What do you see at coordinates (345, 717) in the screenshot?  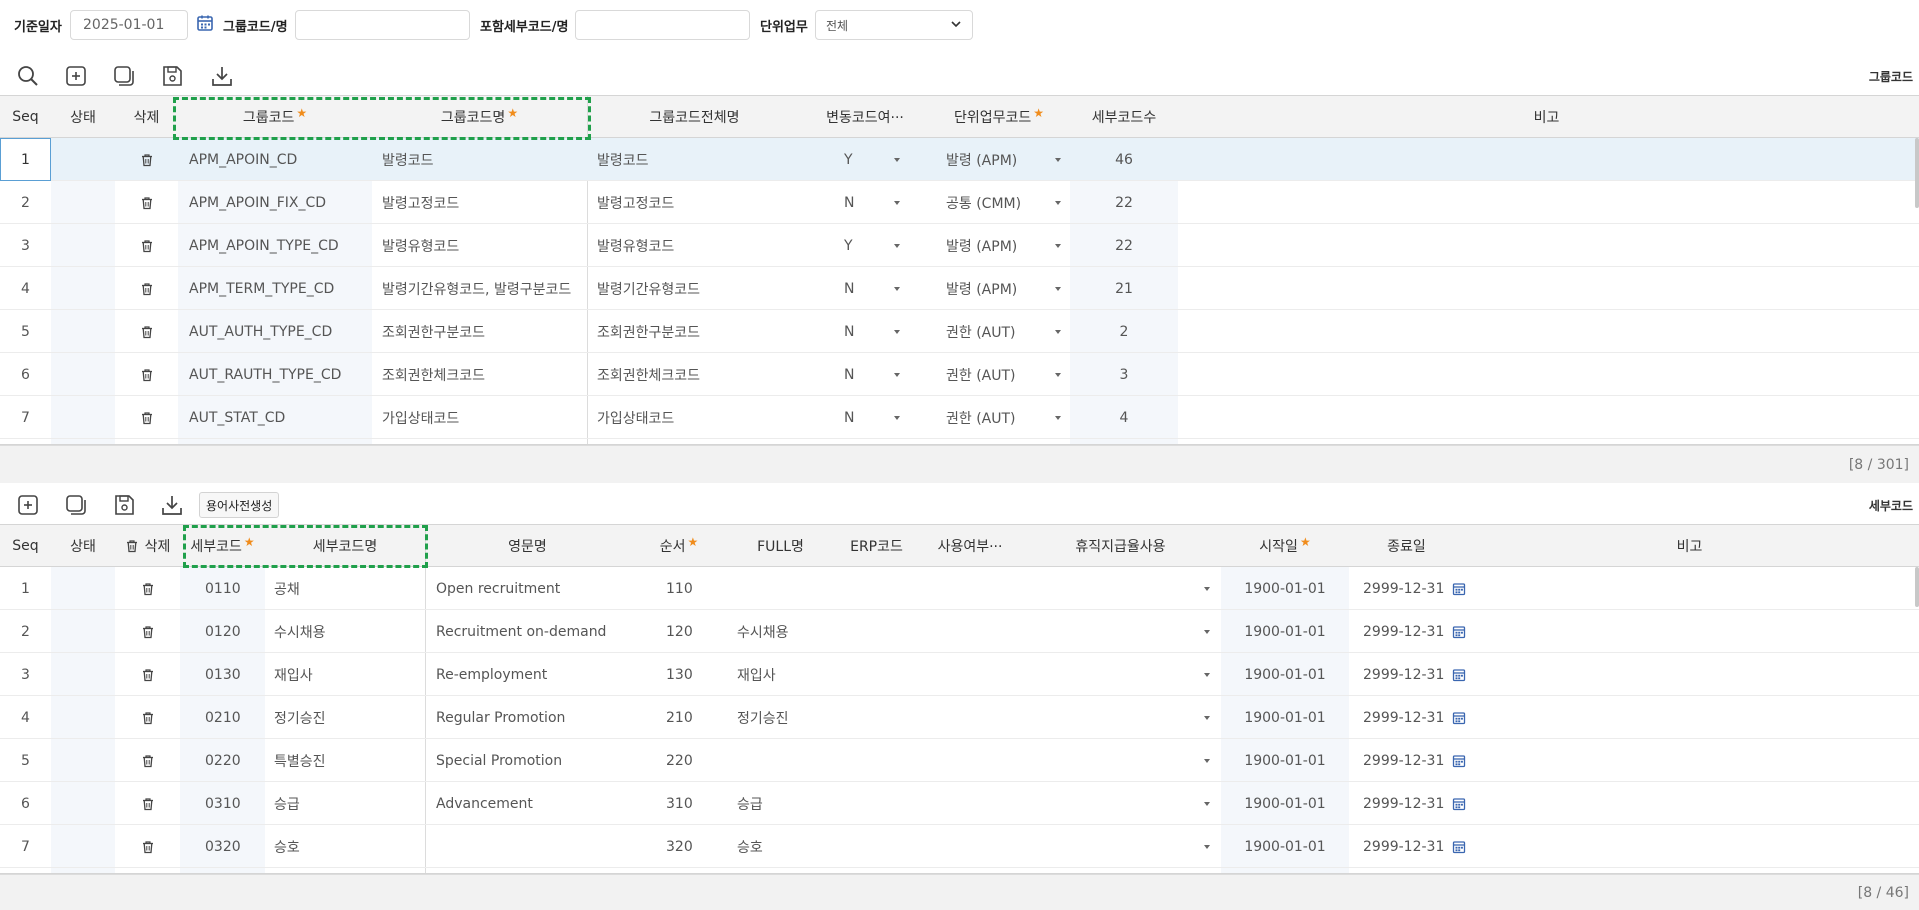 I see `detail-code-name-cell: 정기승진` at bounding box center [345, 717].